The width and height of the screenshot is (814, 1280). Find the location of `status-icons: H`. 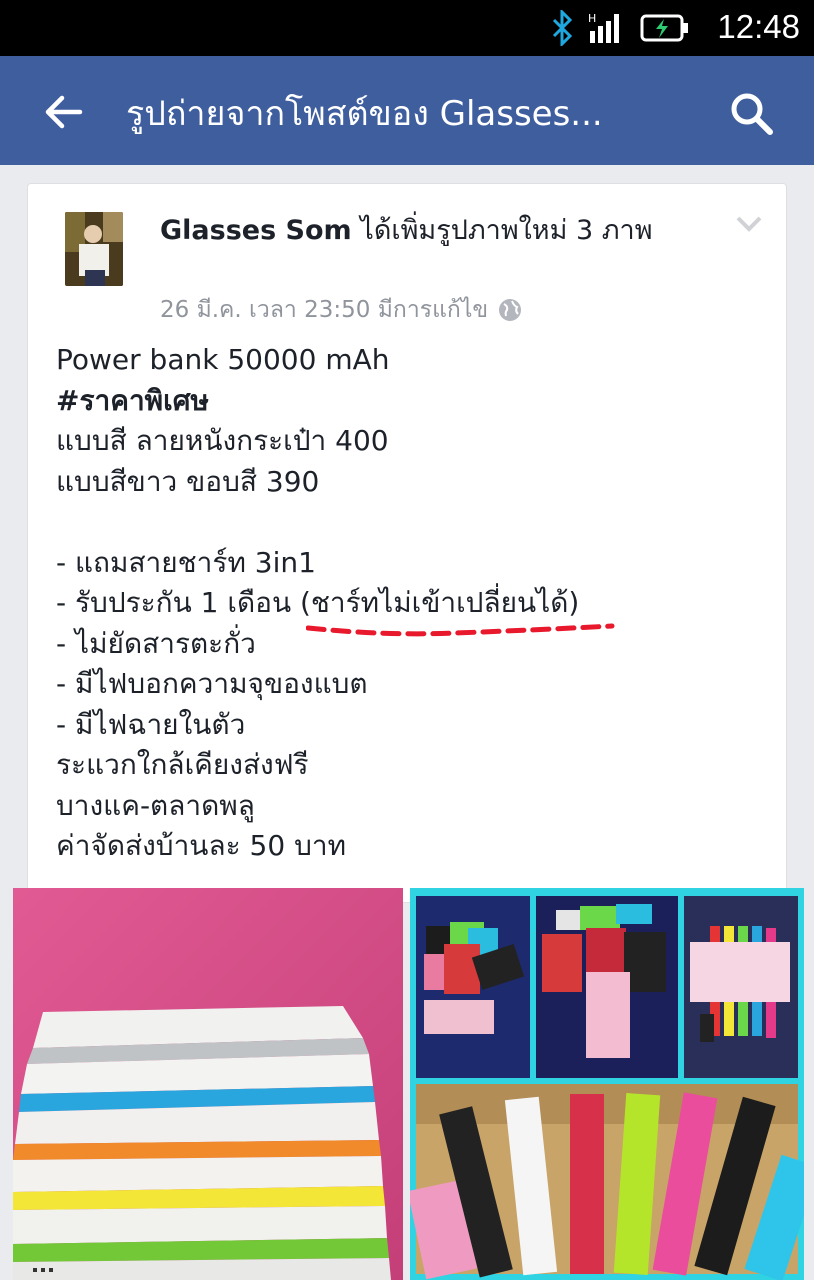

status-icons: H is located at coordinates (620, 28).